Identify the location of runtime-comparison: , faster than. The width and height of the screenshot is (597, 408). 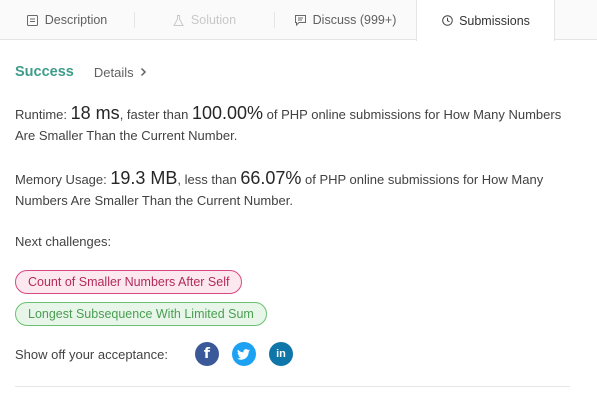
(154, 114).